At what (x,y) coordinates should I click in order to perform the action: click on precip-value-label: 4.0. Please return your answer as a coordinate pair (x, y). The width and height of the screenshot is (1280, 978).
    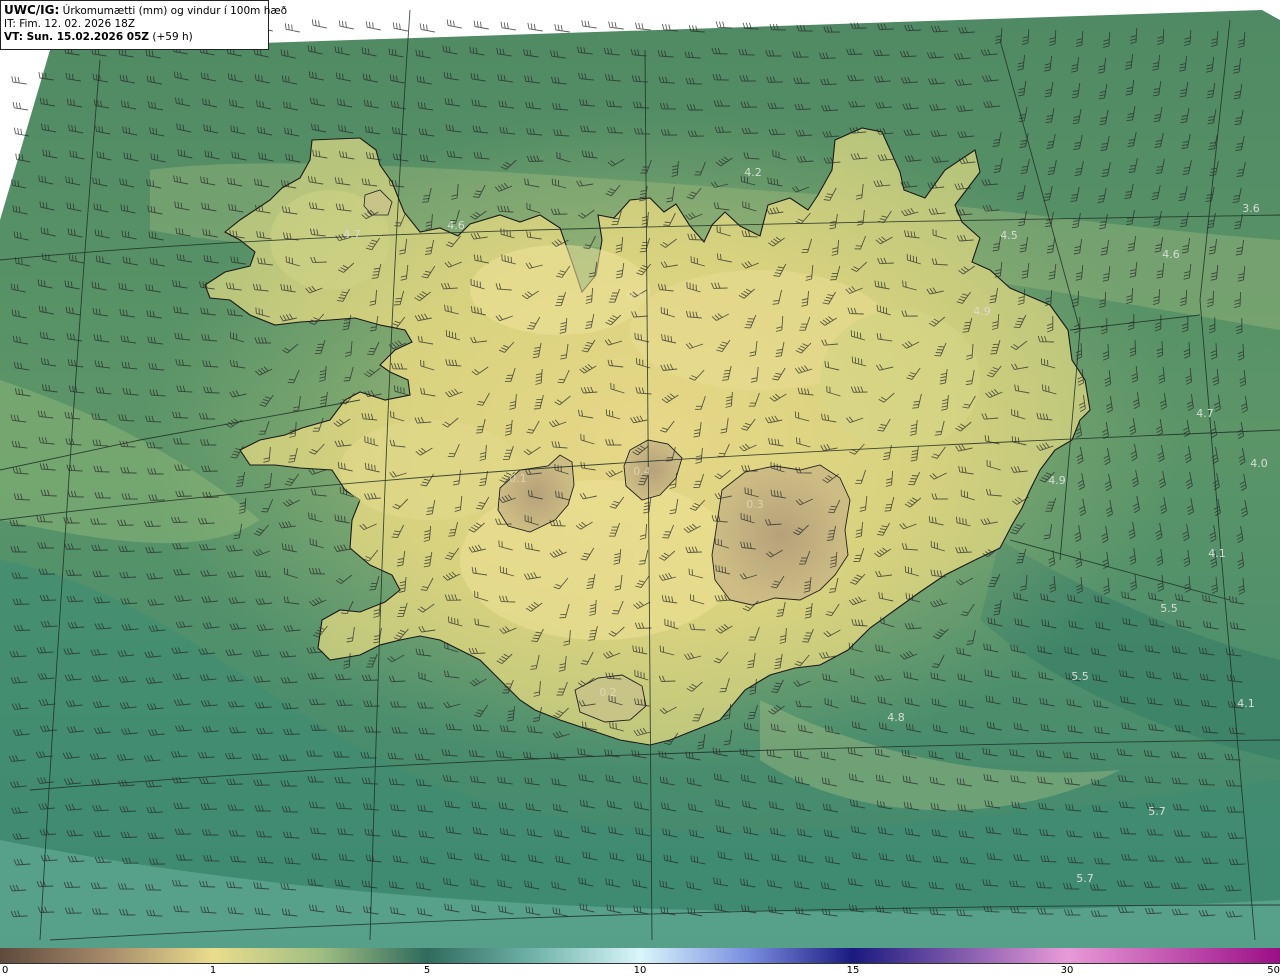
    Looking at the image, I should click on (1259, 463).